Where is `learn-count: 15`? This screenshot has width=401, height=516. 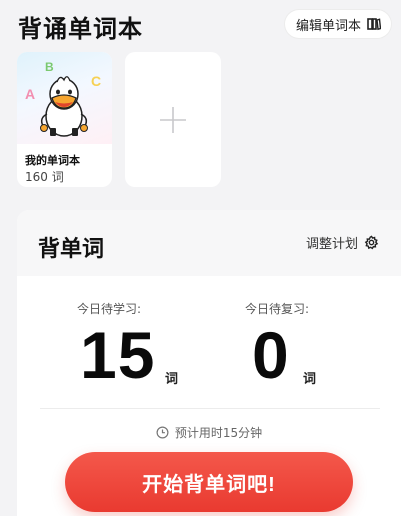
learn-count: 15 is located at coordinates (118, 355).